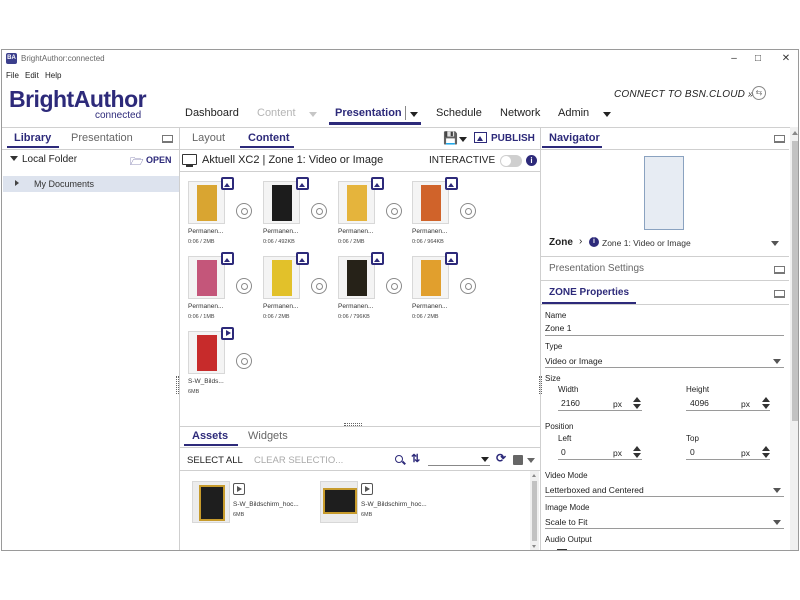  Describe the element at coordinates (459, 465) in the screenshot. I see `sort-select` at that location.